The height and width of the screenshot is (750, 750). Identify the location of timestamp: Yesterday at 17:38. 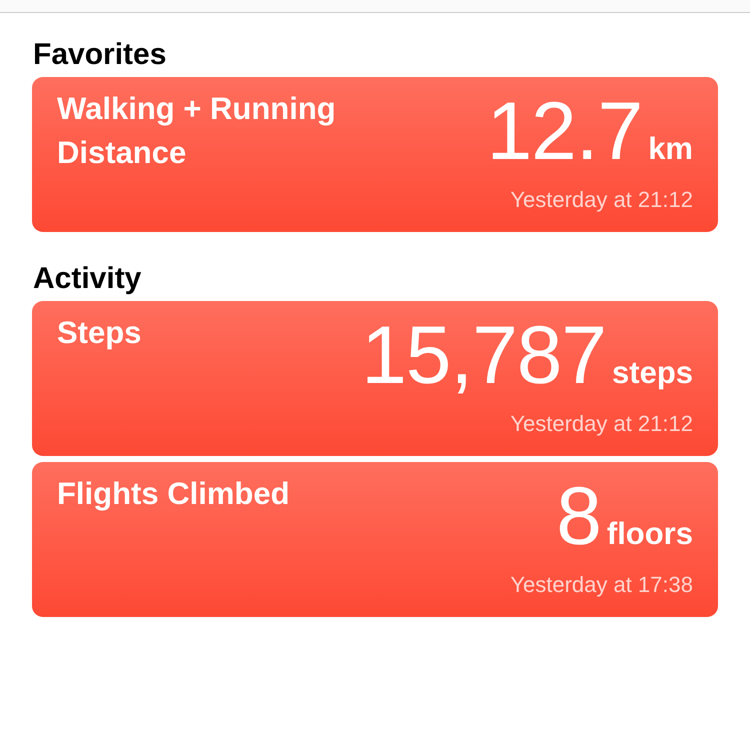
(601, 585).